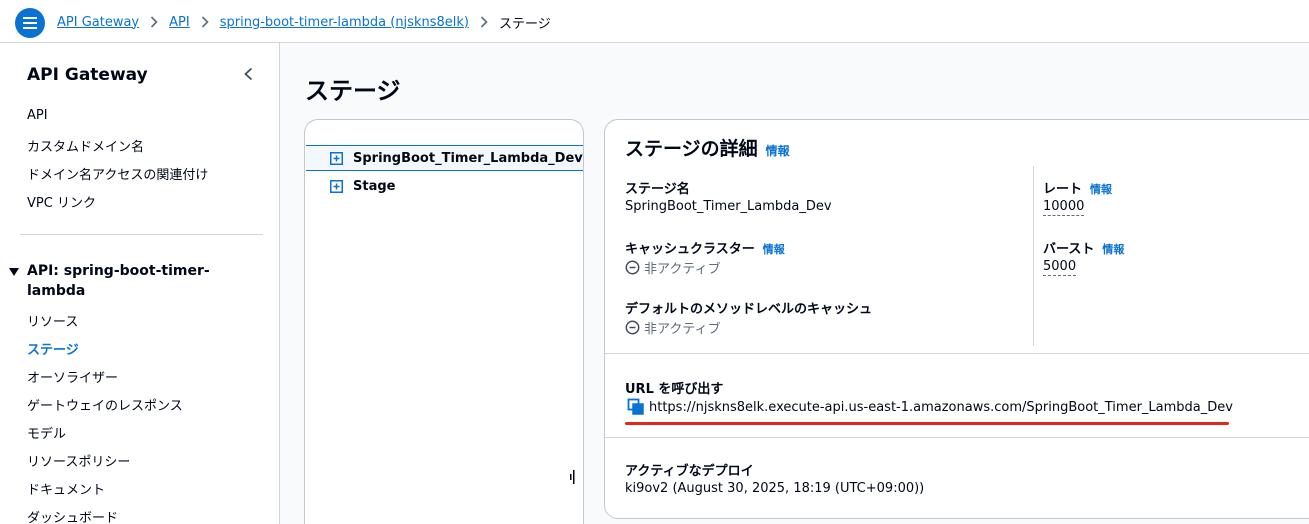 This screenshot has height=524, width=1309. I want to click on default-cache-status: 非アクティブ, so click(673, 327).